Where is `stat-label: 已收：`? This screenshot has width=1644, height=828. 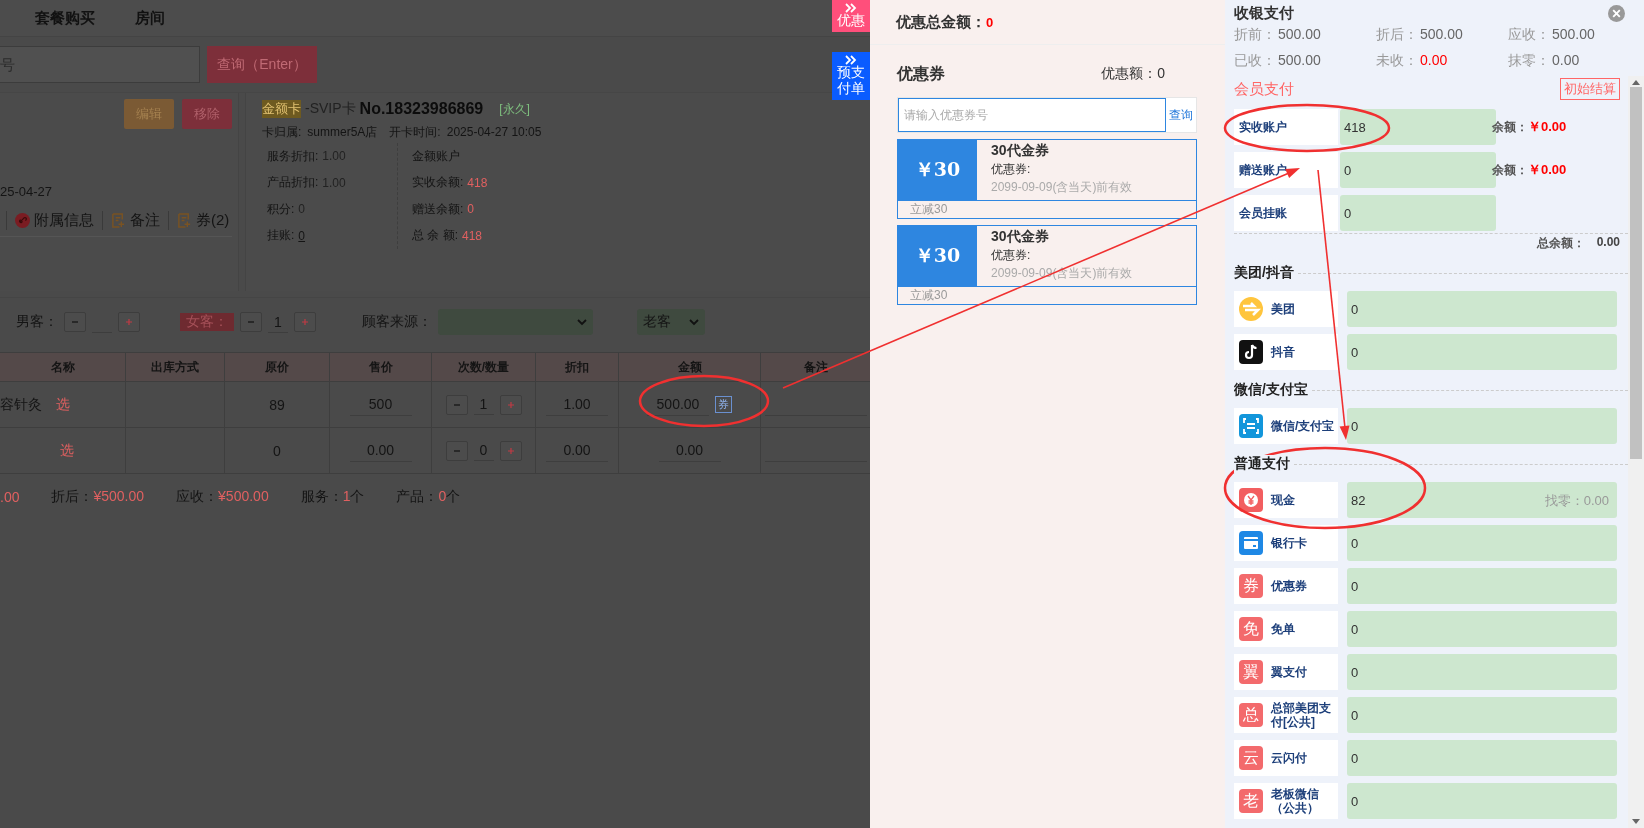
stat-label: 已收： is located at coordinates (1255, 61).